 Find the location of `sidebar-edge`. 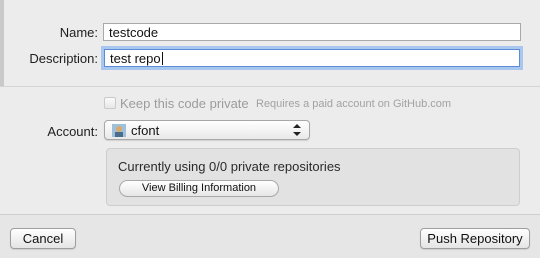

sidebar-edge is located at coordinates (2, 43).